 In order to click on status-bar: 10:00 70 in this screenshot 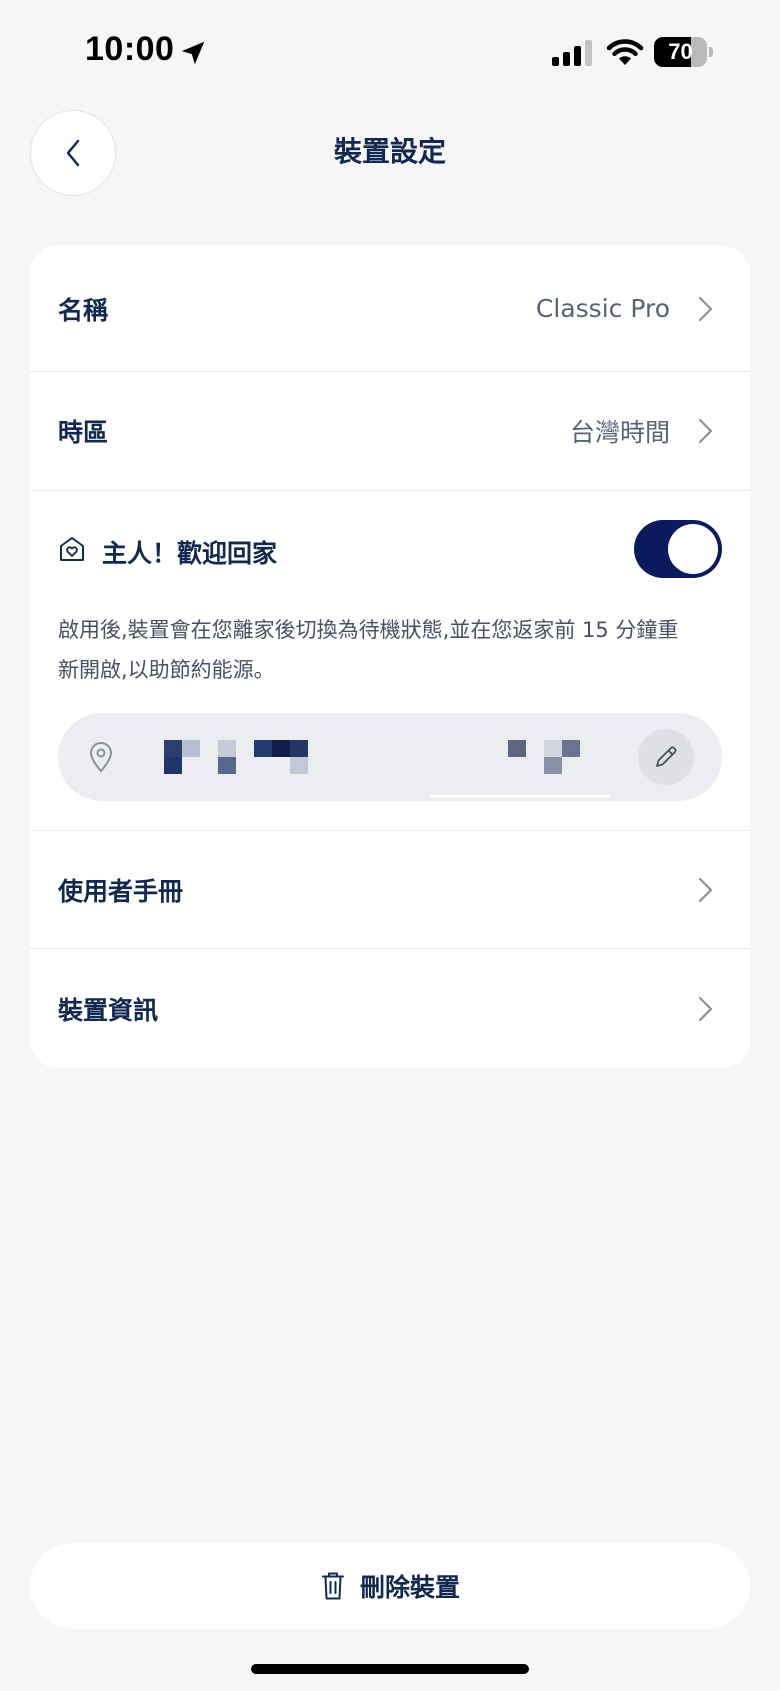, I will do `click(390, 50)`.